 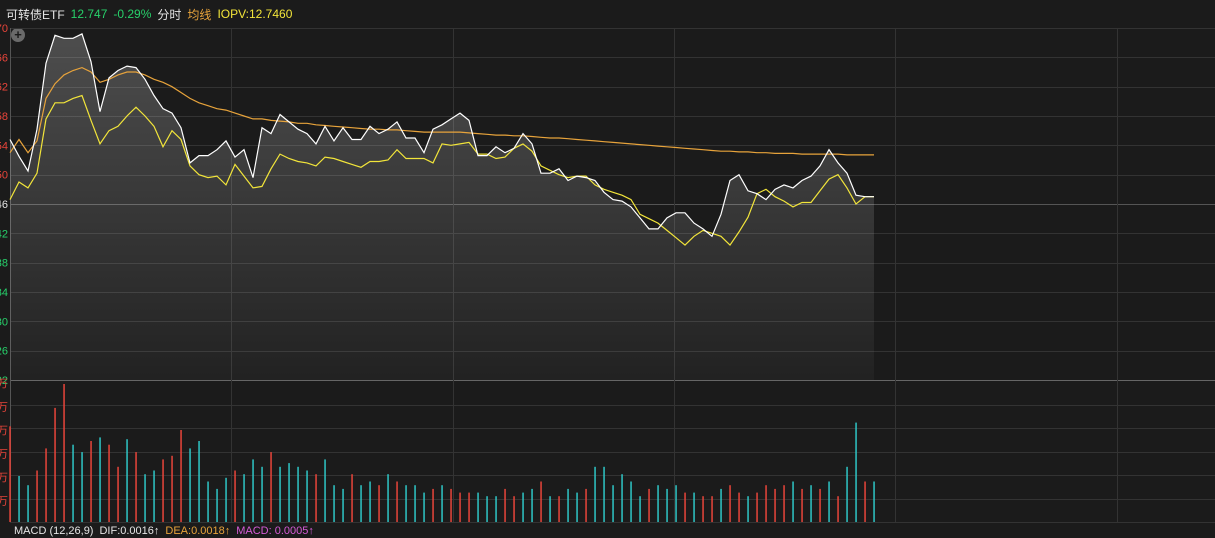 What do you see at coordinates (4, 234) in the screenshot?
I see `y-tick-label: 12.742` at bounding box center [4, 234].